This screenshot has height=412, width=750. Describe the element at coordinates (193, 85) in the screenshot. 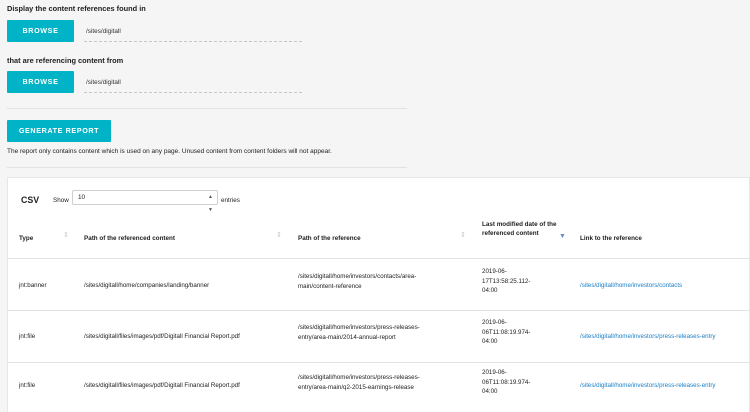

I see `referencing-path-field: /sites/digitall` at that location.